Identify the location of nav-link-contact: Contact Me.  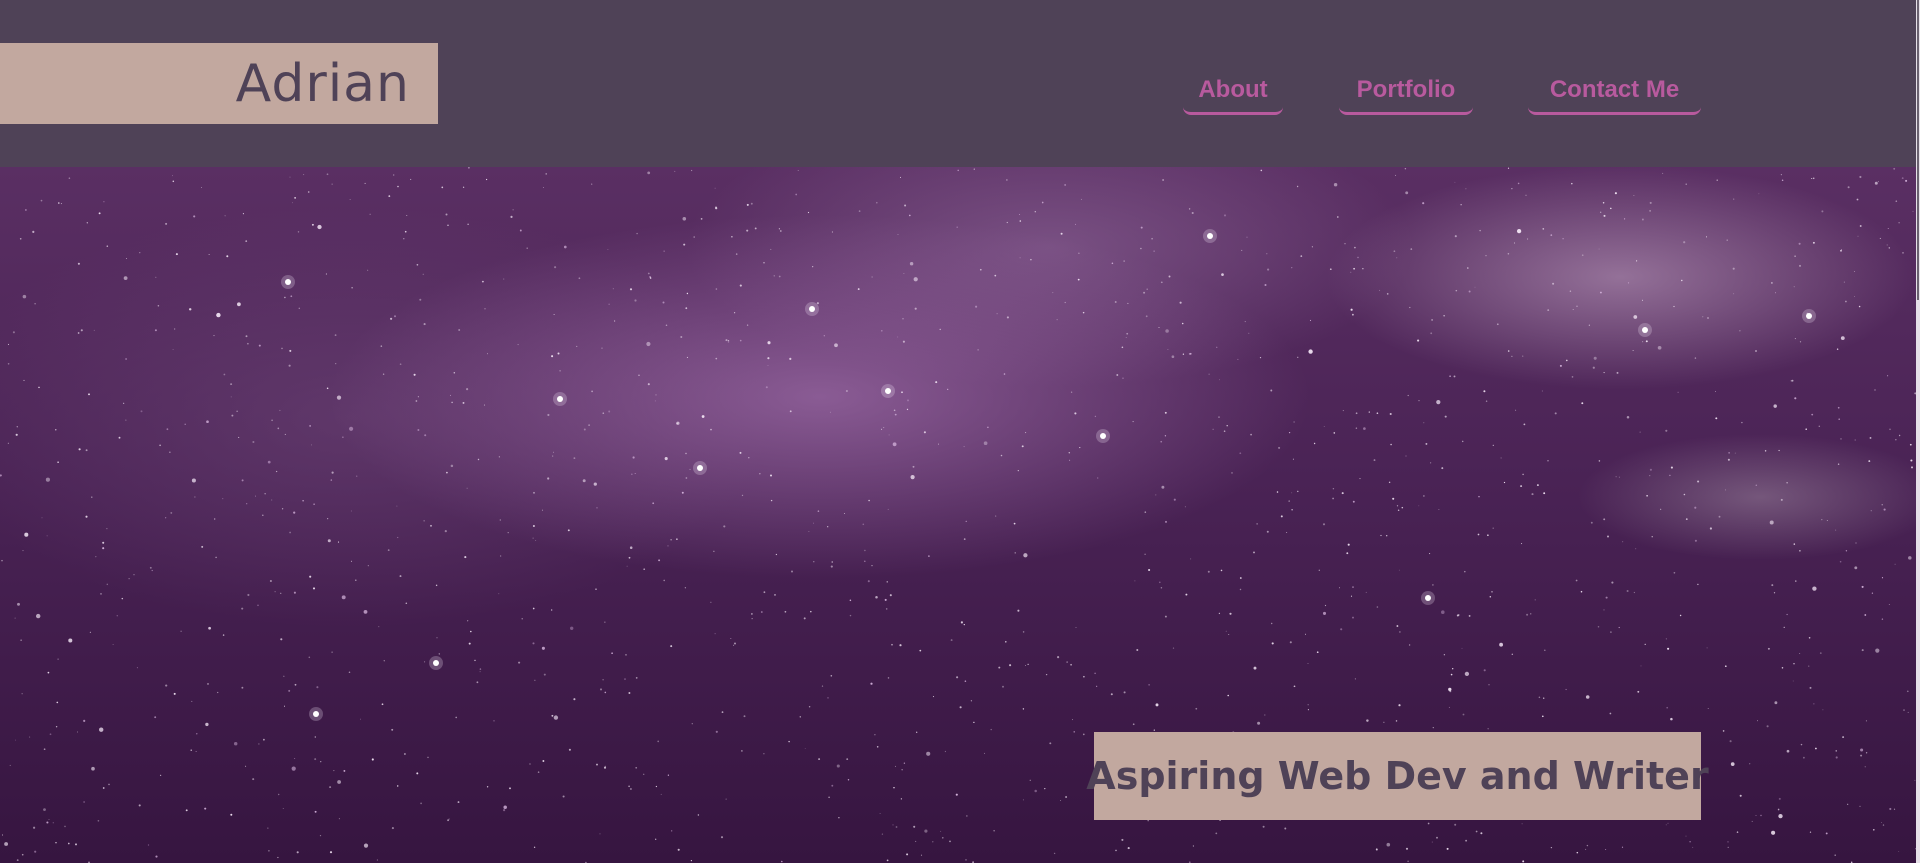
(1614, 95).